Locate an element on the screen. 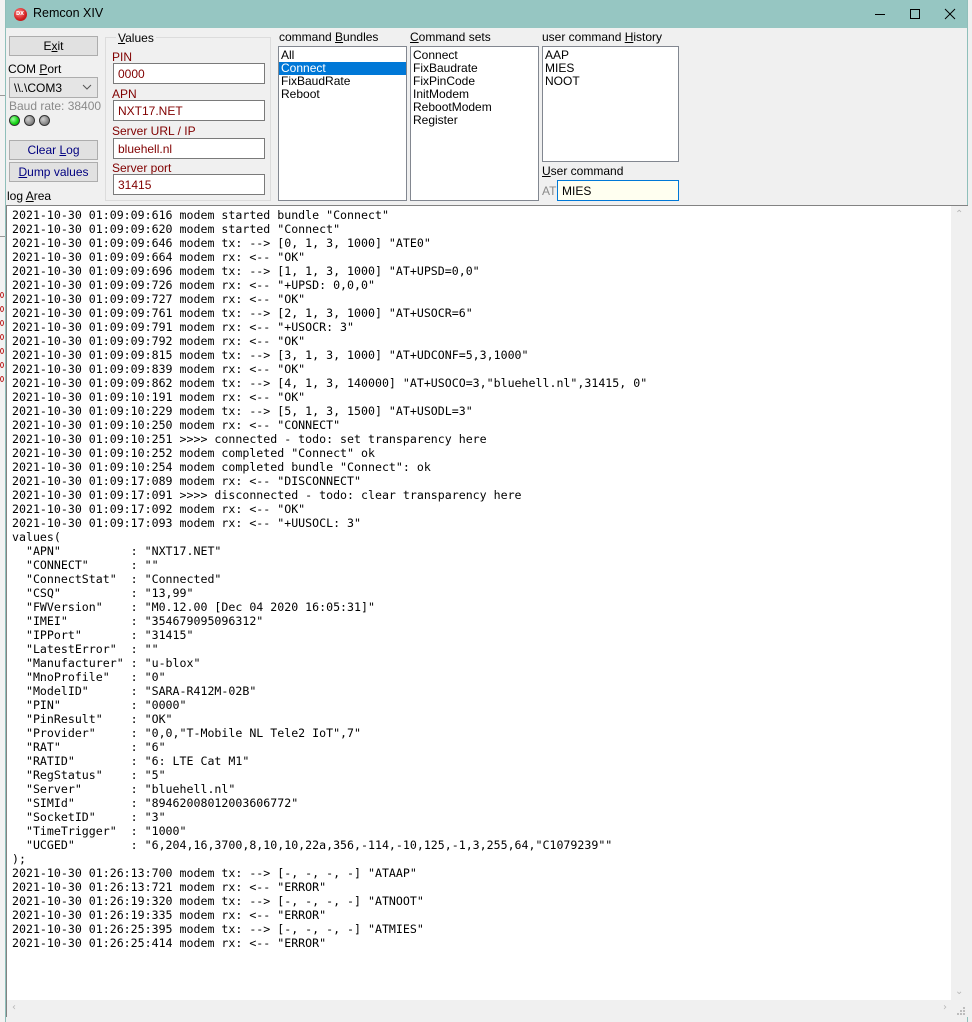 The height and width of the screenshot is (1022, 972). bundle-item-reboot: Reboot is located at coordinates (342, 94).